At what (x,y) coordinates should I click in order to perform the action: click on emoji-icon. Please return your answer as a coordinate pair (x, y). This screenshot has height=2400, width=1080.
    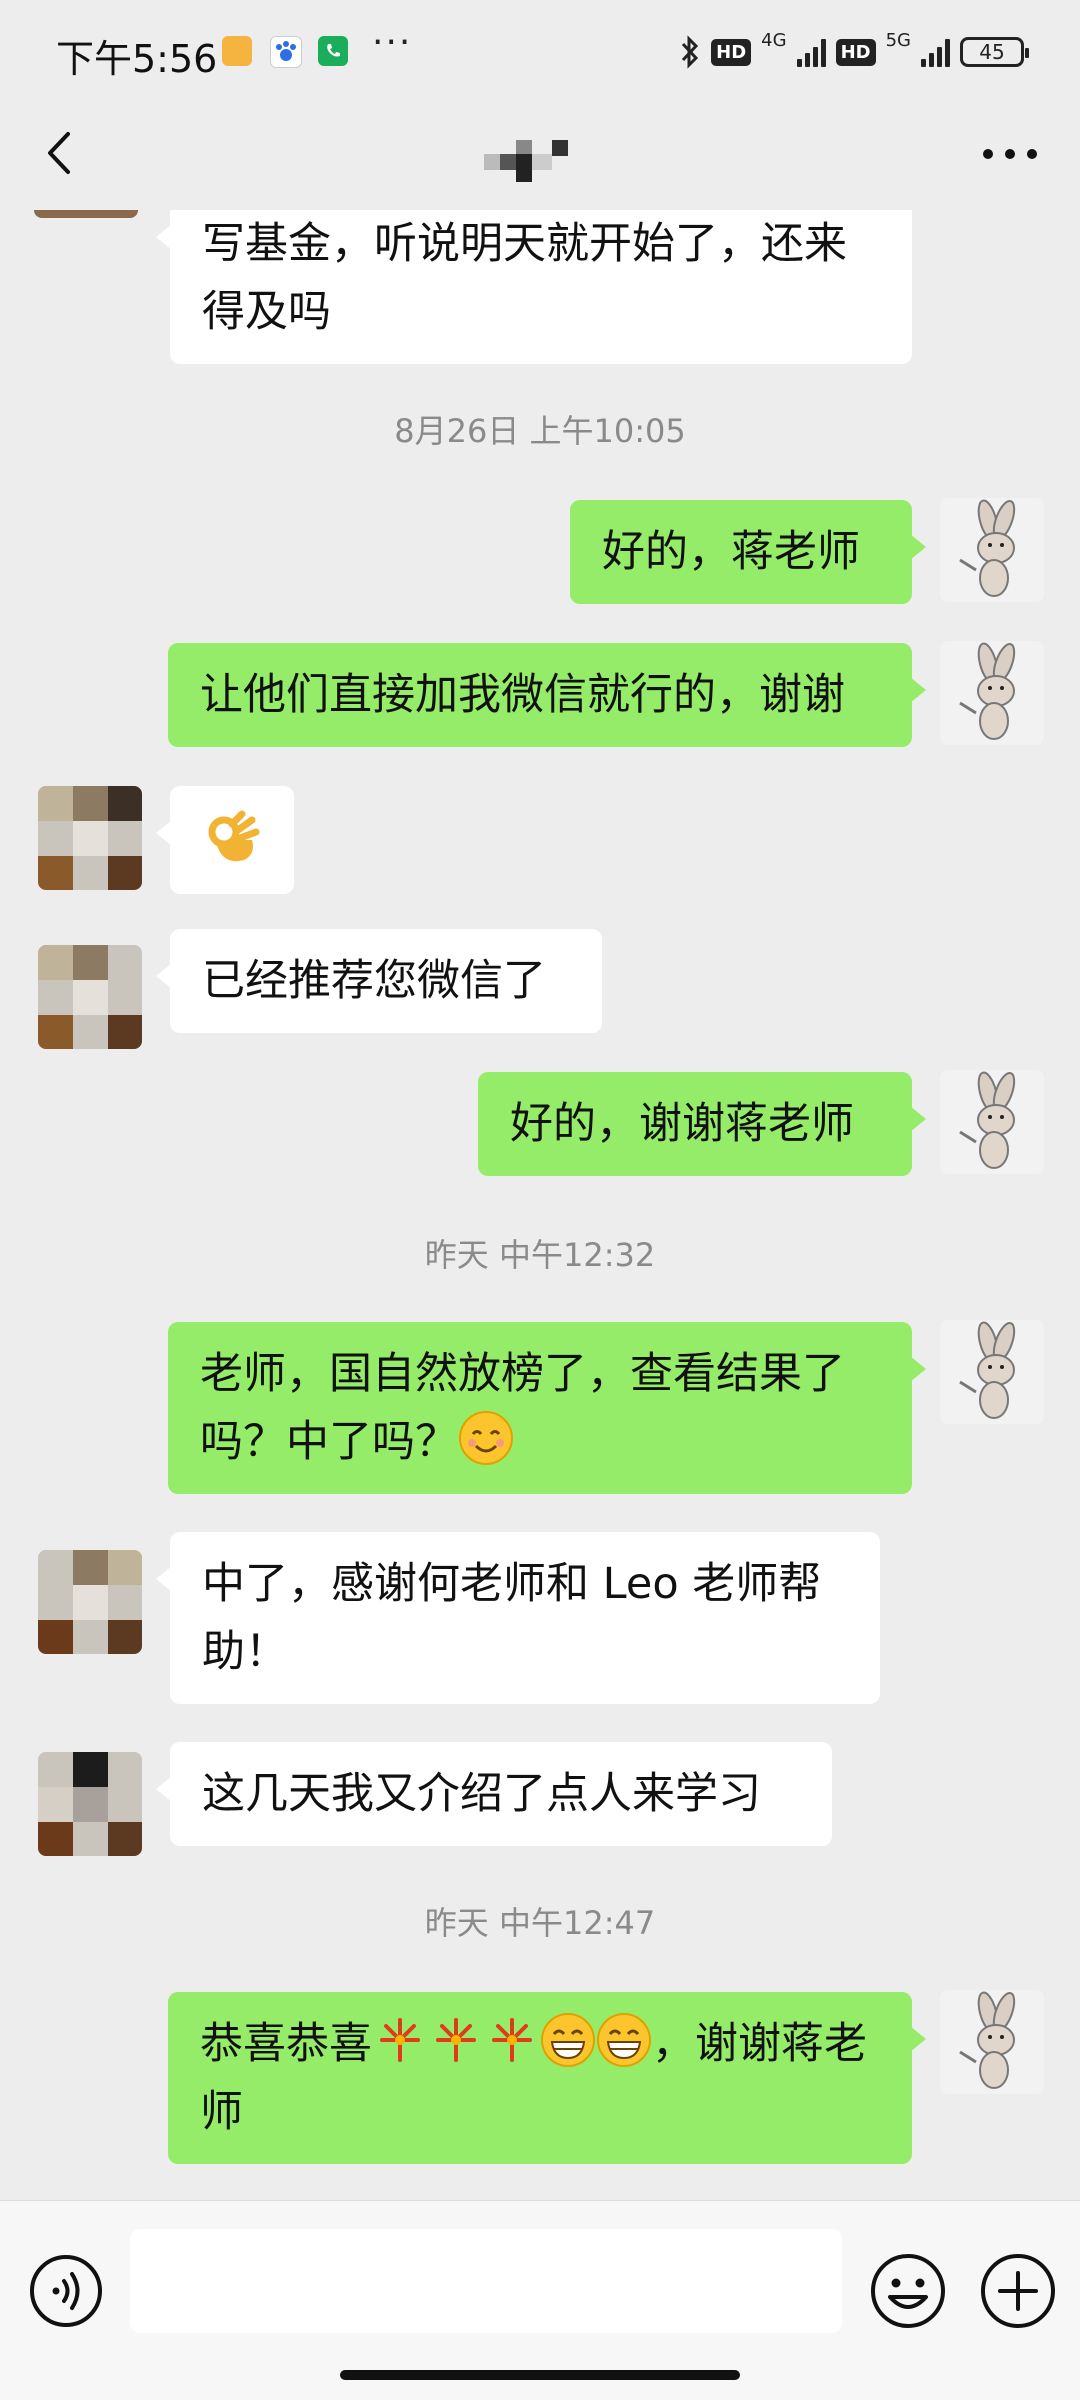
    Looking at the image, I should click on (908, 2291).